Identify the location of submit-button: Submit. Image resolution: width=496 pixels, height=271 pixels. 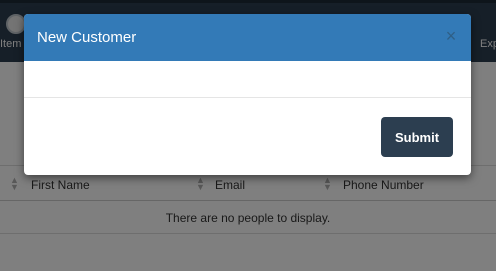
(417, 137).